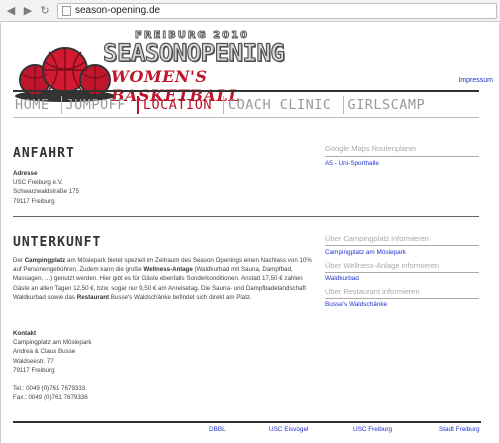 The height and width of the screenshot is (443, 500). I want to click on text-bold: Wellness-Anlage, so click(168, 270).